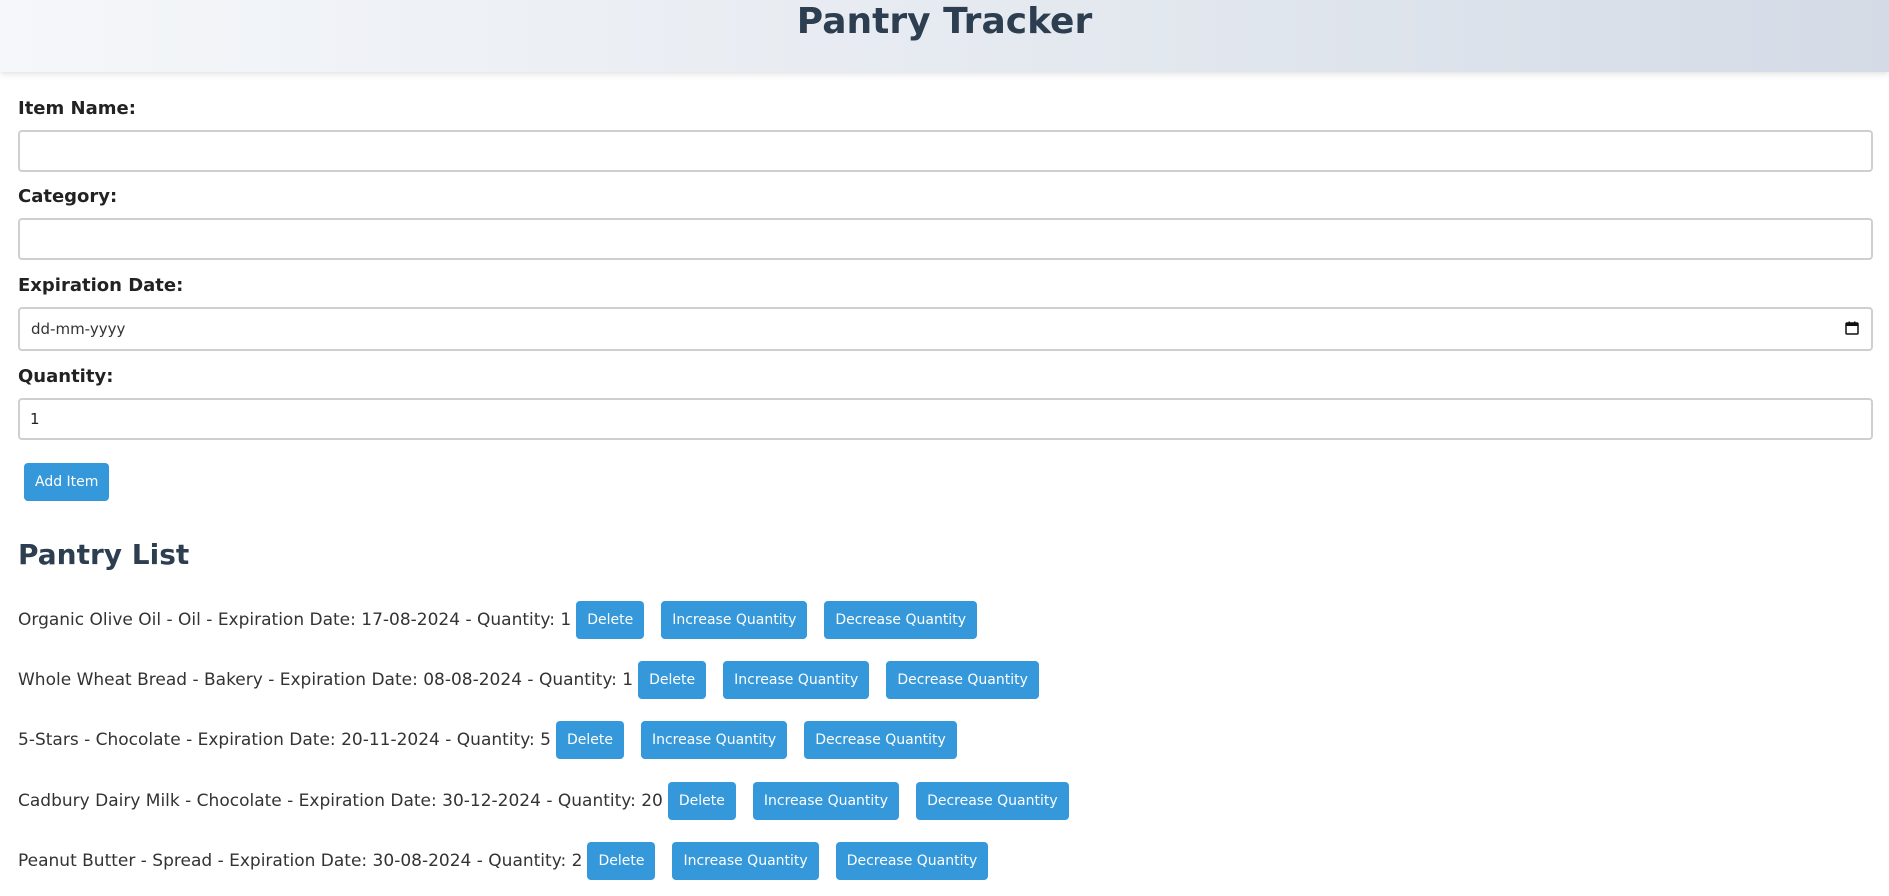  I want to click on category-group: Category:, so click(945, 223).